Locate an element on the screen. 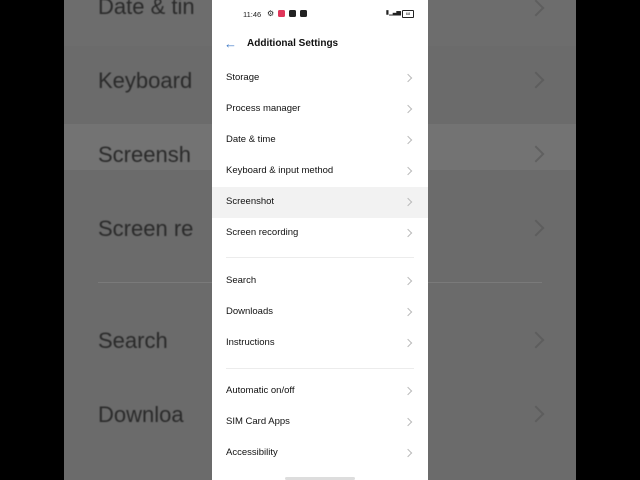 This screenshot has height=480, width=640. settings-item-label: Process manager is located at coordinates (263, 108).